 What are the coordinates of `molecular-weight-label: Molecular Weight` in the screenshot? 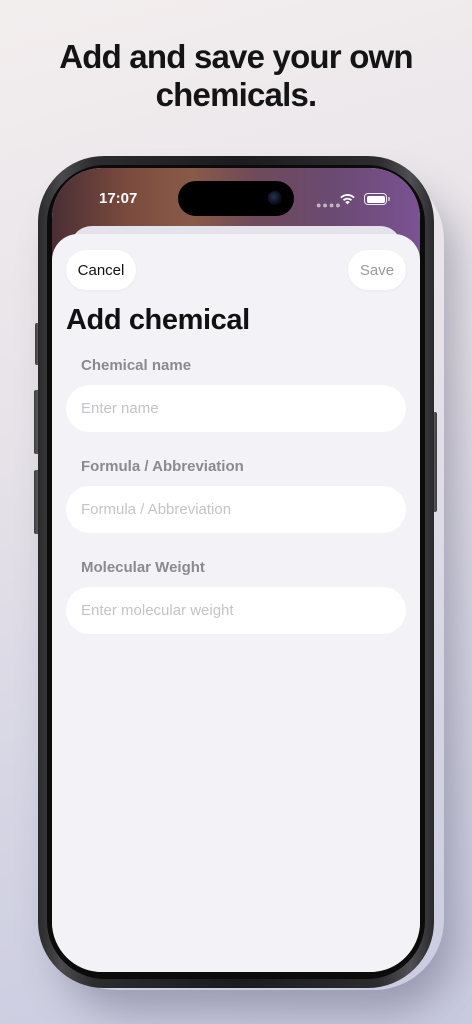 It's located at (143, 567).